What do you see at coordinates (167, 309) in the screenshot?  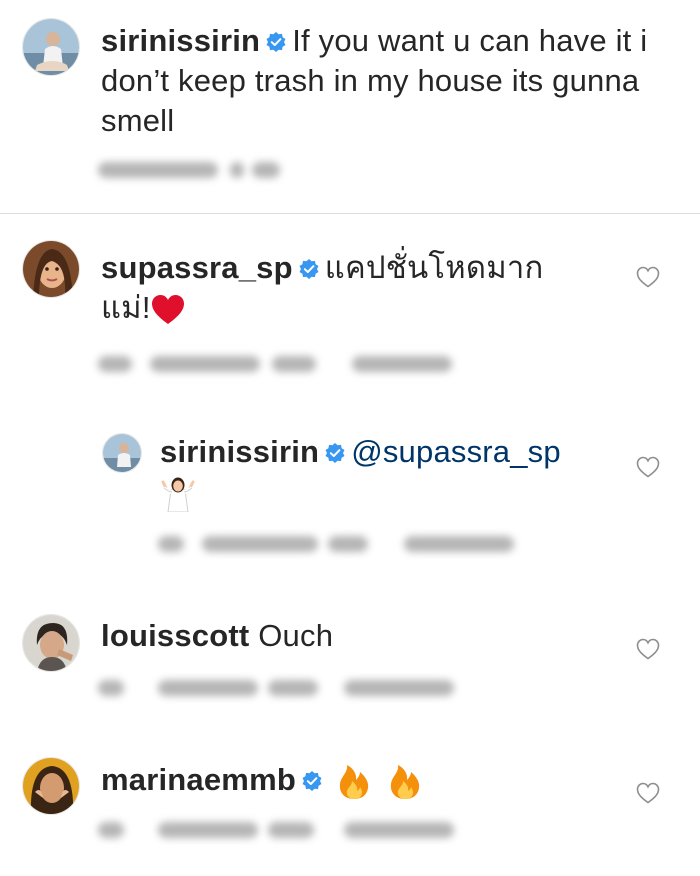 I see `red-heart-emoji-icon` at bounding box center [167, 309].